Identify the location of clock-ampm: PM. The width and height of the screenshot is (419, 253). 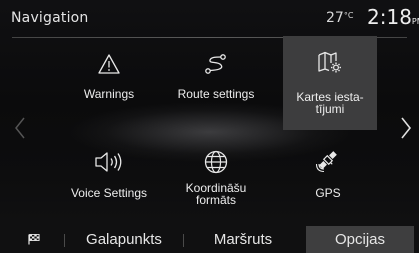
(415, 21).